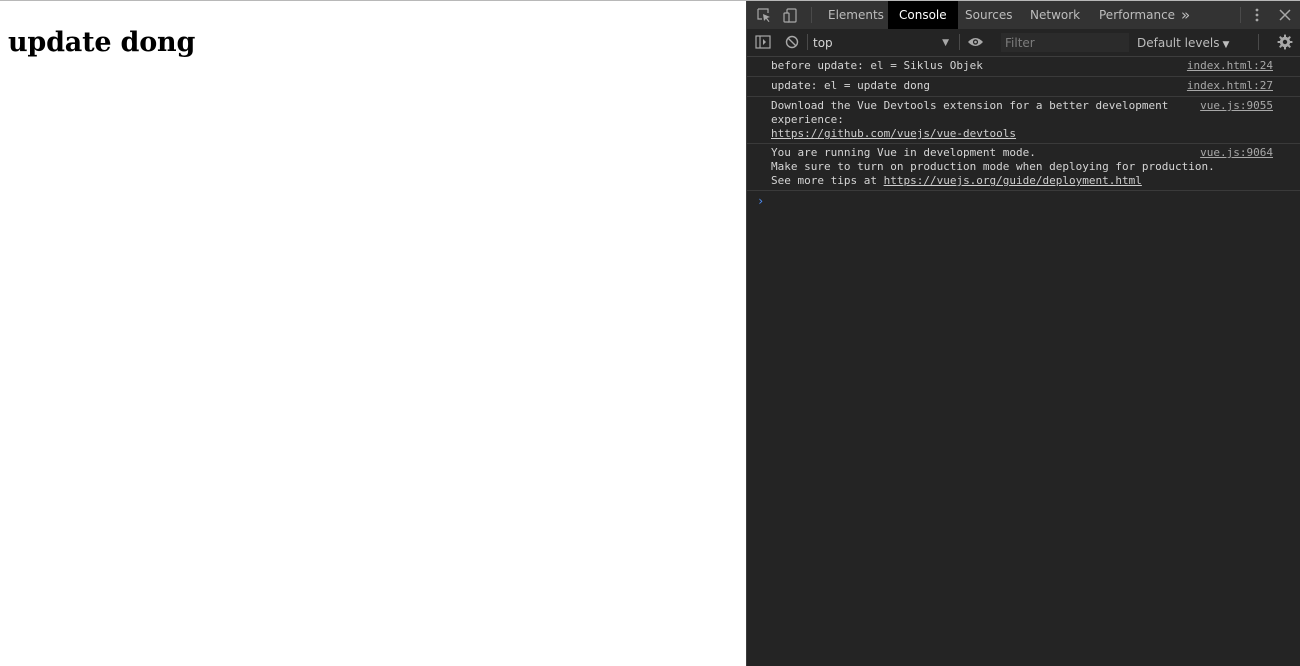 This screenshot has width=1300, height=666. What do you see at coordinates (856, 15) in the screenshot?
I see `tab-elements: Elements` at bounding box center [856, 15].